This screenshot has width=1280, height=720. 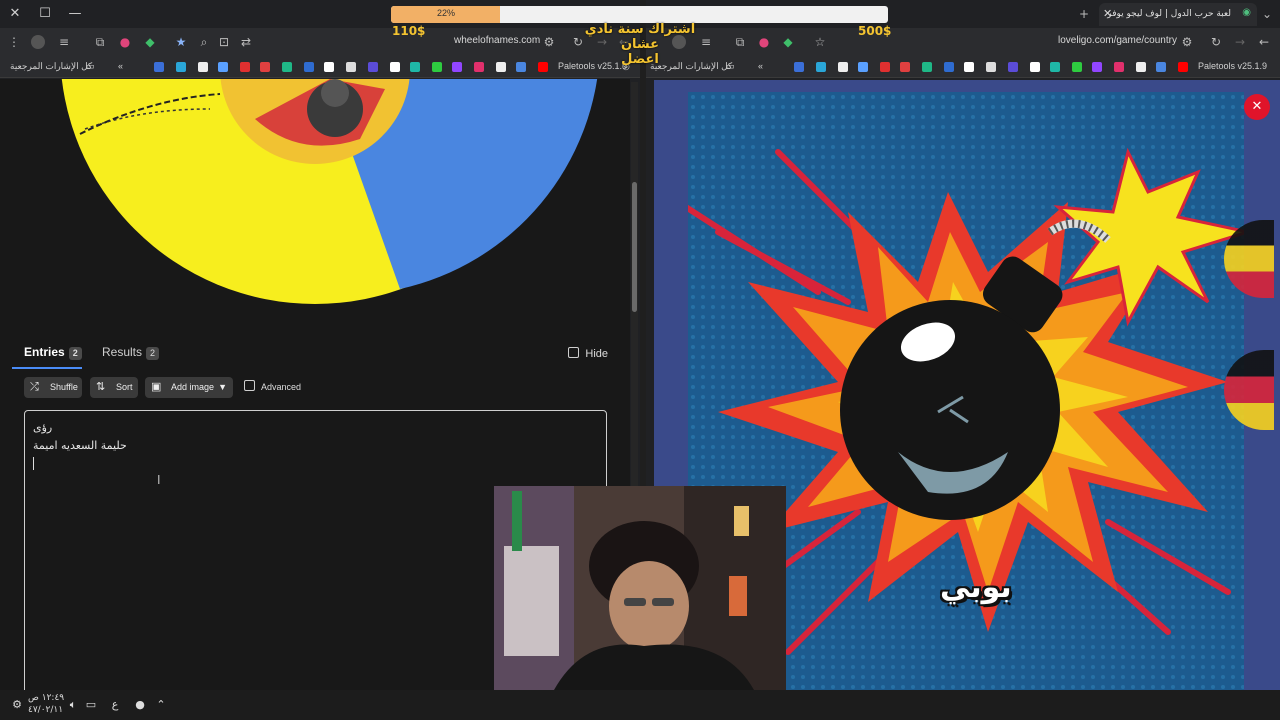 What do you see at coordinates (131, 352) in the screenshot?
I see `tab-results: Results 2` at bounding box center [131, 352].